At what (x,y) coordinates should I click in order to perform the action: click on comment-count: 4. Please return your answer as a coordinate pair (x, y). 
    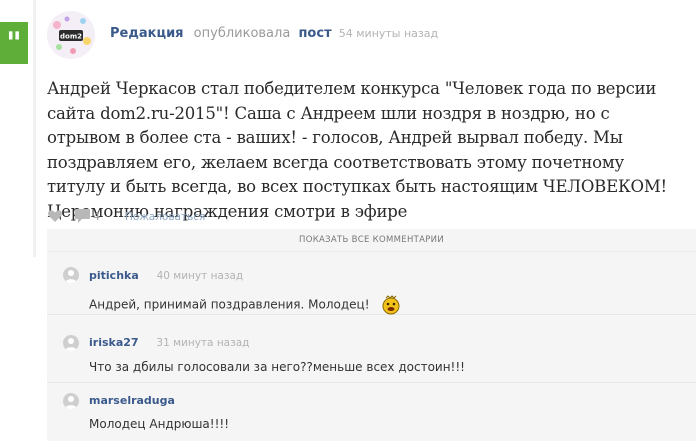
    Looking at the image, I should click on (96, 216).